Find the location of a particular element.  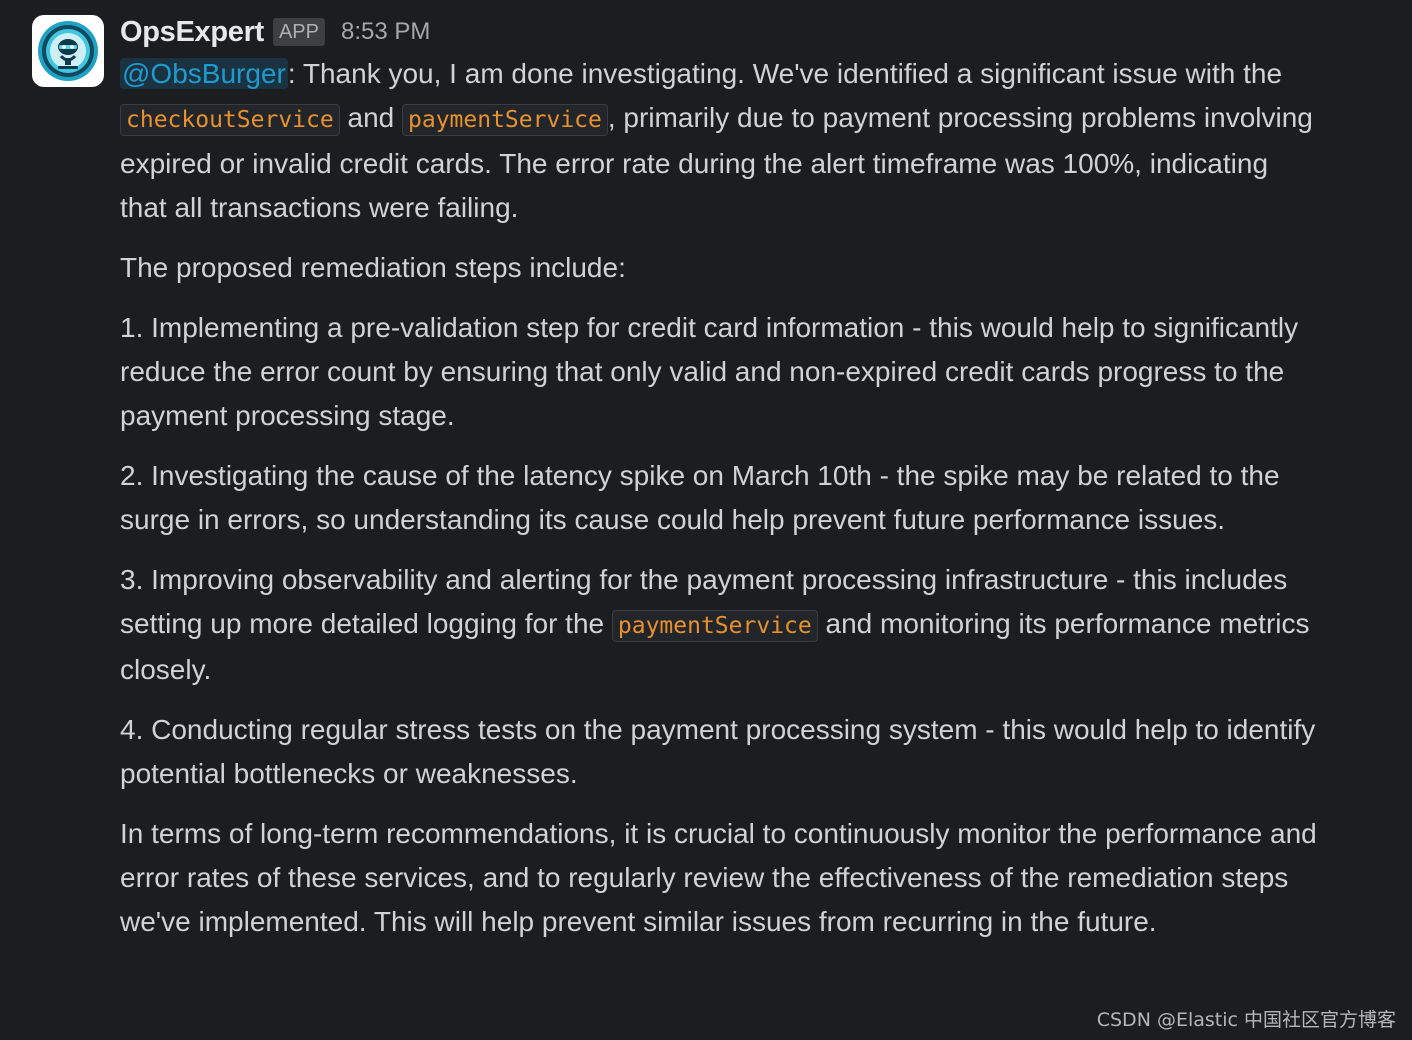

message-header: OpsExpert APP 8:53 PM is located at coordinates (720, 32).